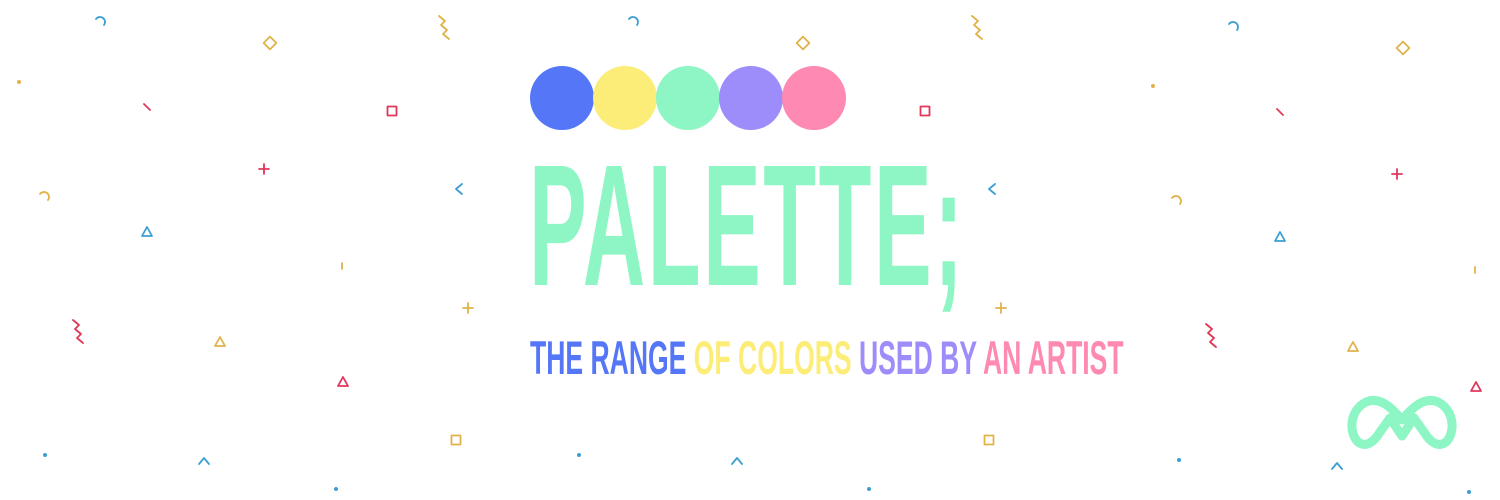 The height and width of the screenshot is (500, 1500). I want to click on tagline-segment: USED BY, so click(921, 357).